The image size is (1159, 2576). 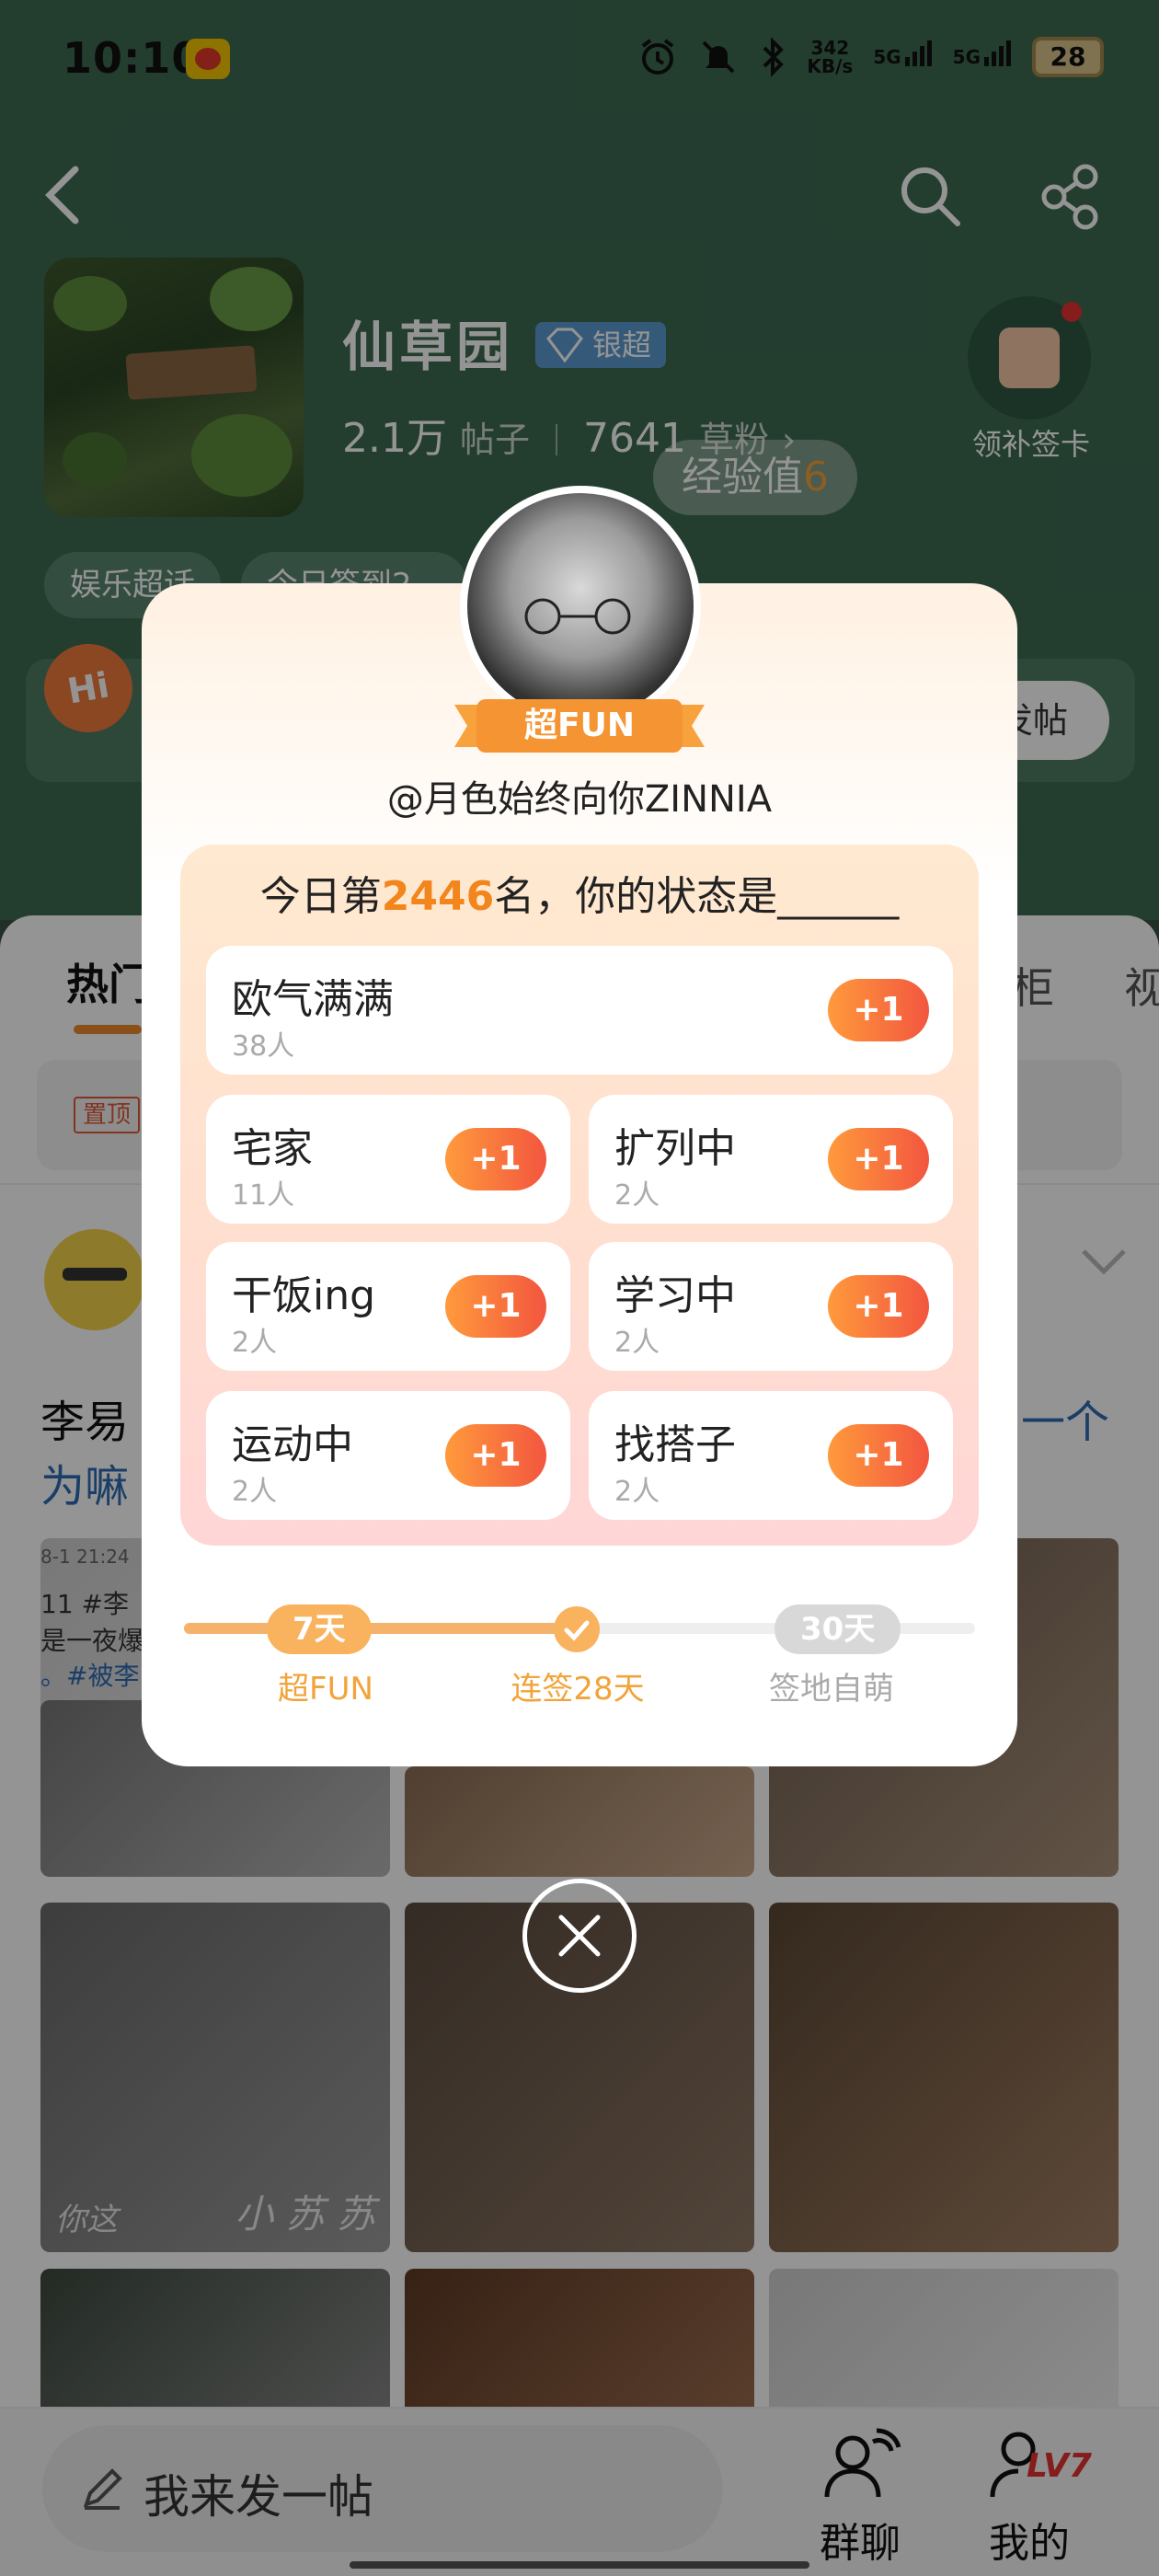 I want to click on status-option: 扩列中 2人 +1, so click(x=771, y=1159).